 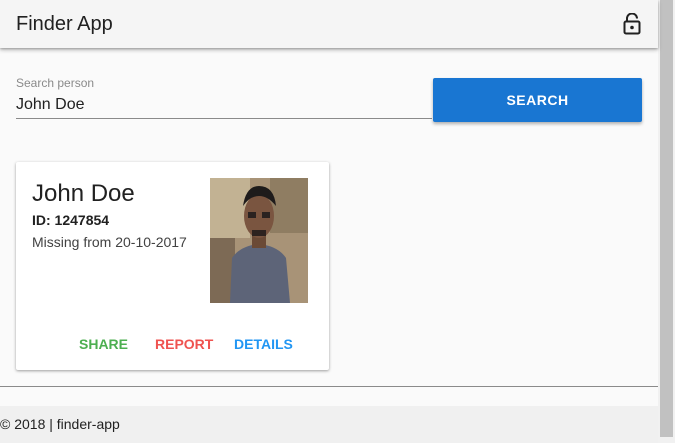 I want to click on card-actions: SHARE REPORT DETAILS, so click(x=172, y=346).